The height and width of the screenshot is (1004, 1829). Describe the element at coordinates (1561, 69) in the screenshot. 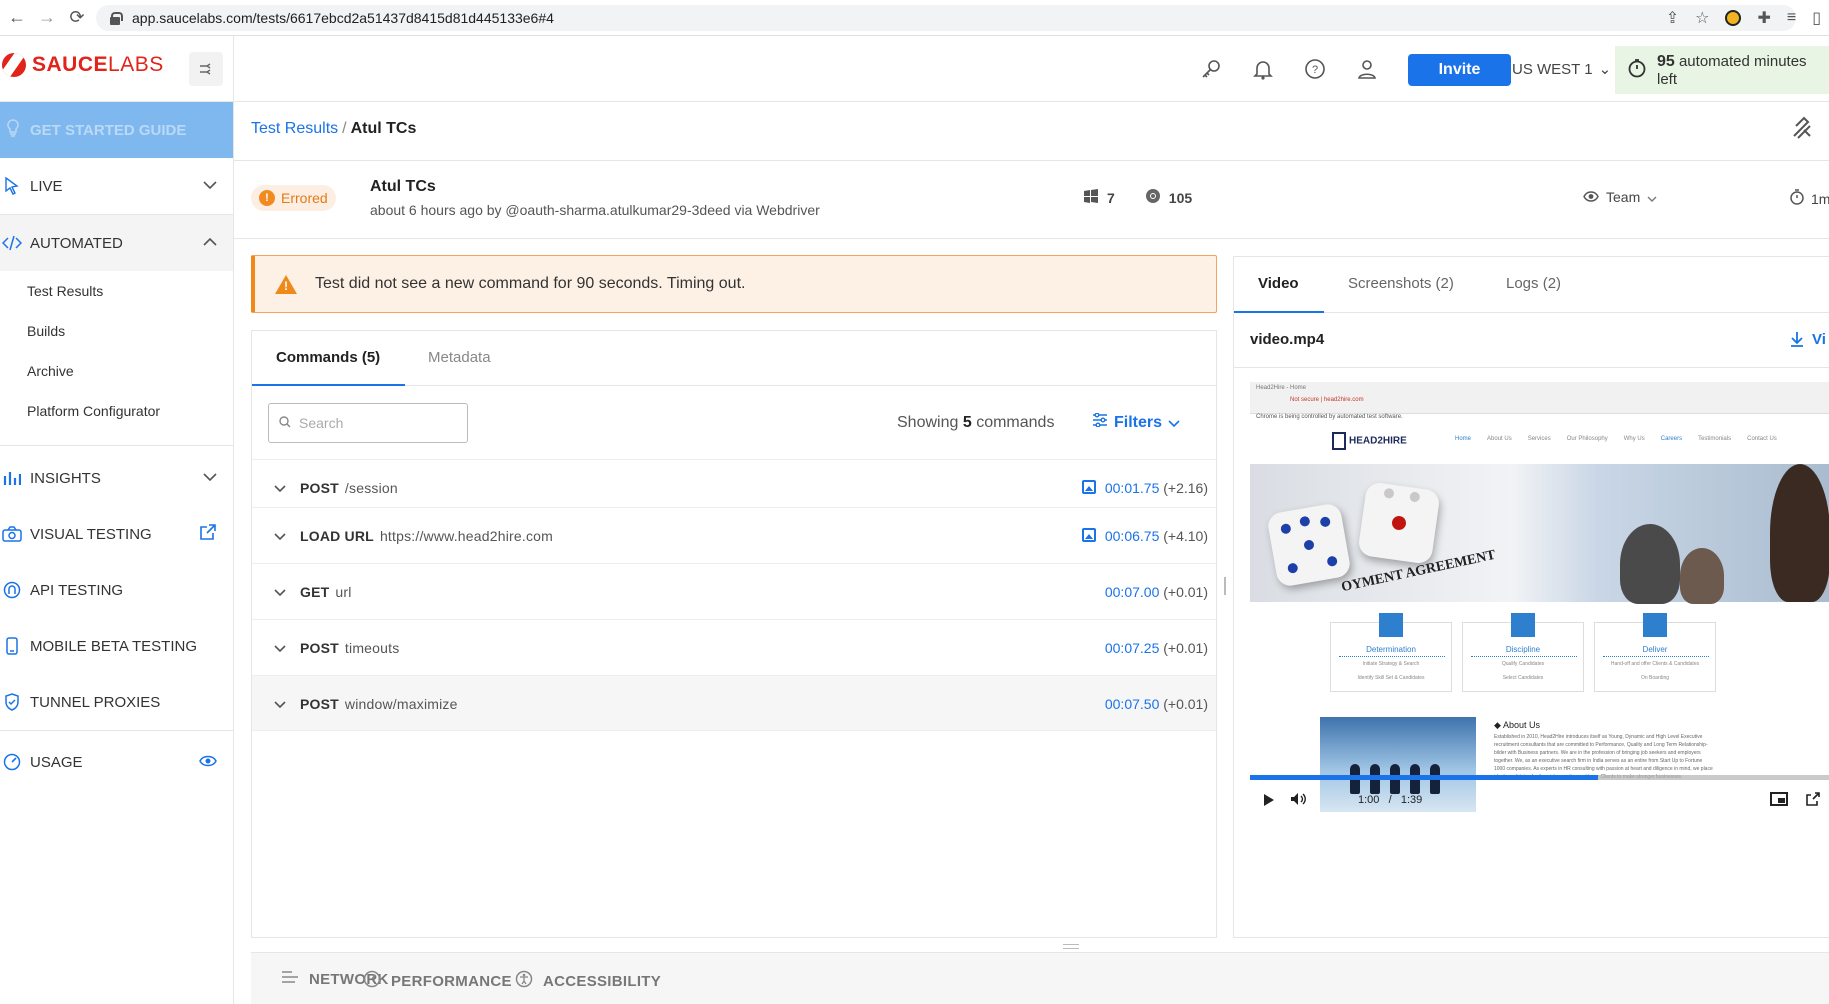

I see `region-selector: US WEST 1 ⌄` at that location.